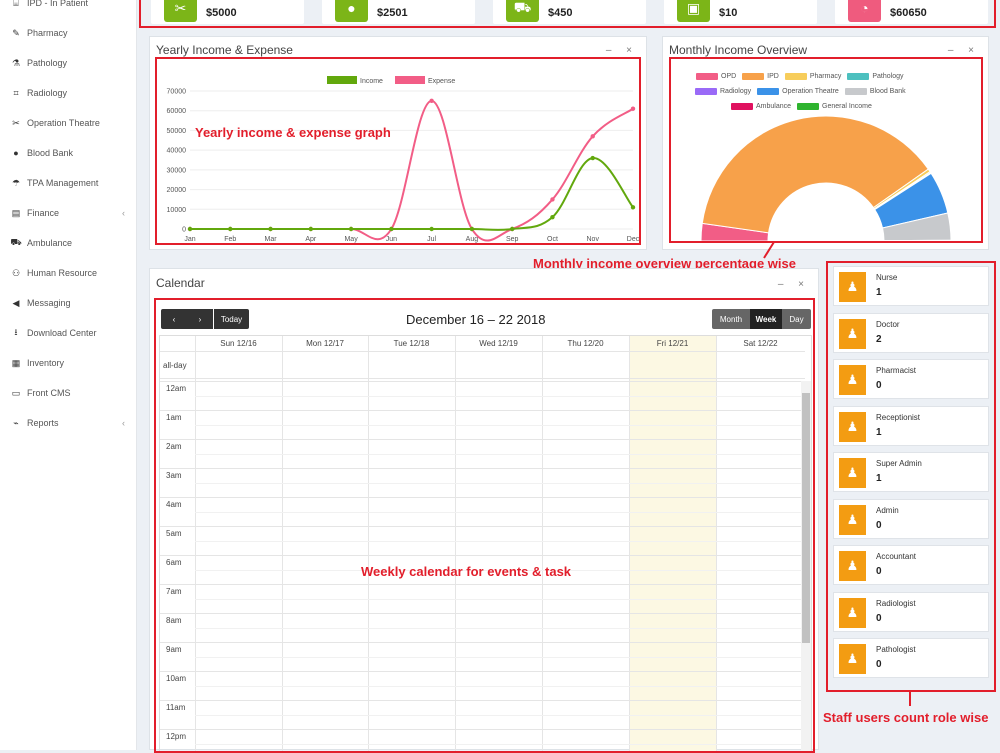  Describe the element at coordinates (398, 12) in the screenshot. I see `summary-card: ●$2501` at that location.